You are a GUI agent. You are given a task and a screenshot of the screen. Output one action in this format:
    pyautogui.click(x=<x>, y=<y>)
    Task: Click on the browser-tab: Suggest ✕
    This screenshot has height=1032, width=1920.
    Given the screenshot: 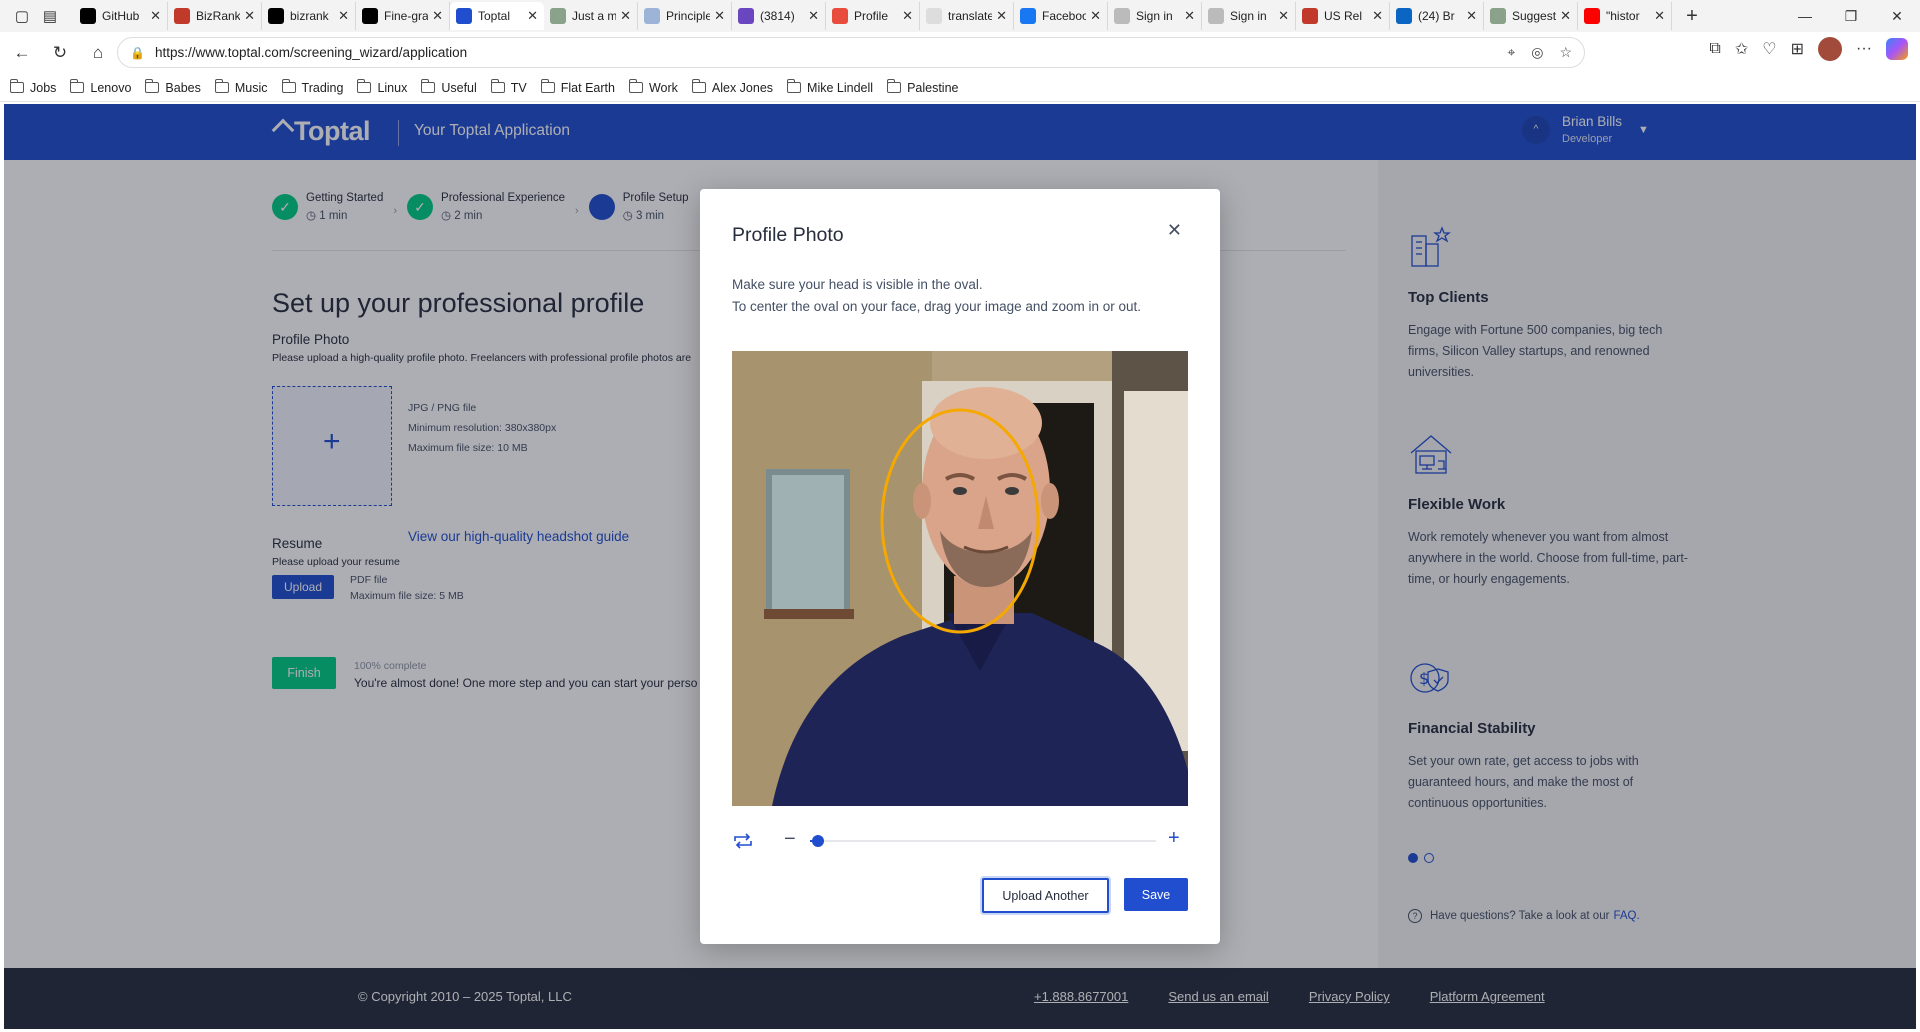 What is the action you would take?
    pyautogui.click(x=1531, y=16)
    